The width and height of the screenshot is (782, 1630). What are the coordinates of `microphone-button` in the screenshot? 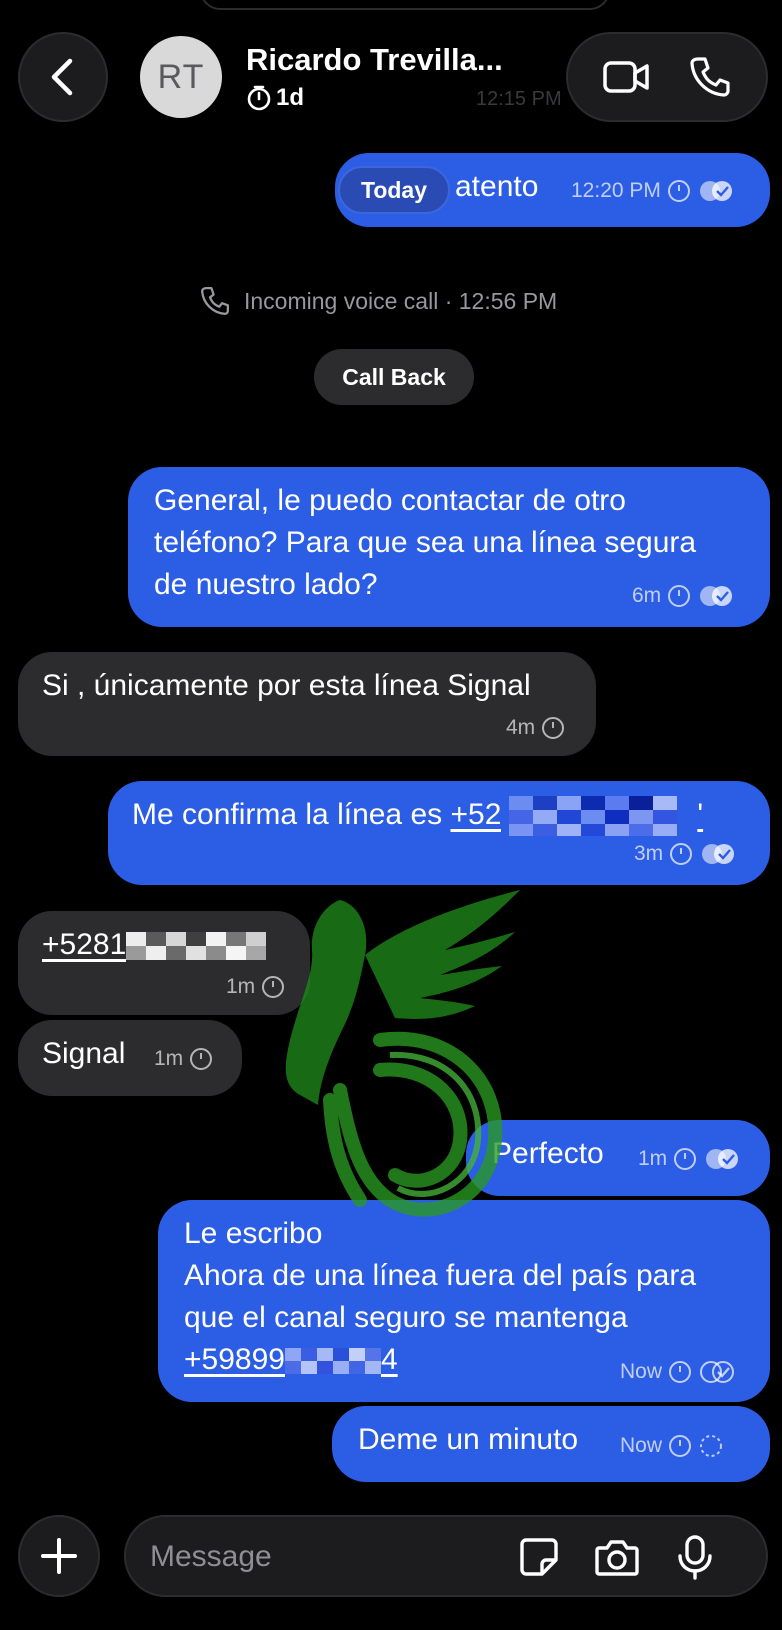 It's located at (695, 1557).